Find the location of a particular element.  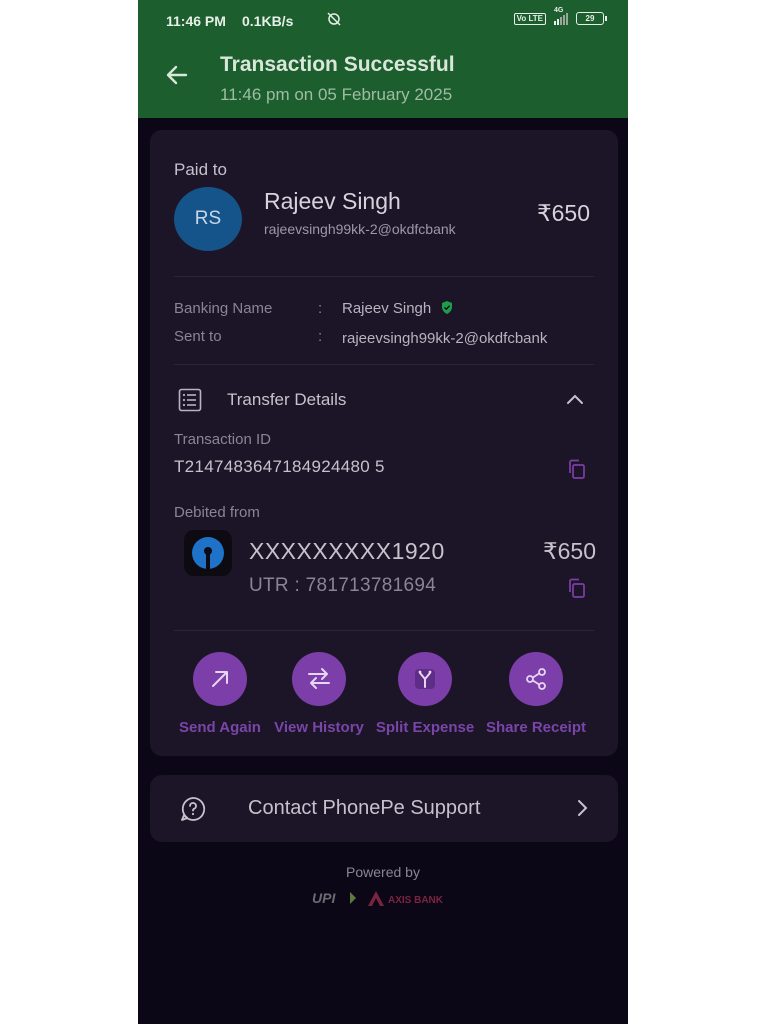

share-receipt-label: Share Receipt is located at coordinates (536, 727).